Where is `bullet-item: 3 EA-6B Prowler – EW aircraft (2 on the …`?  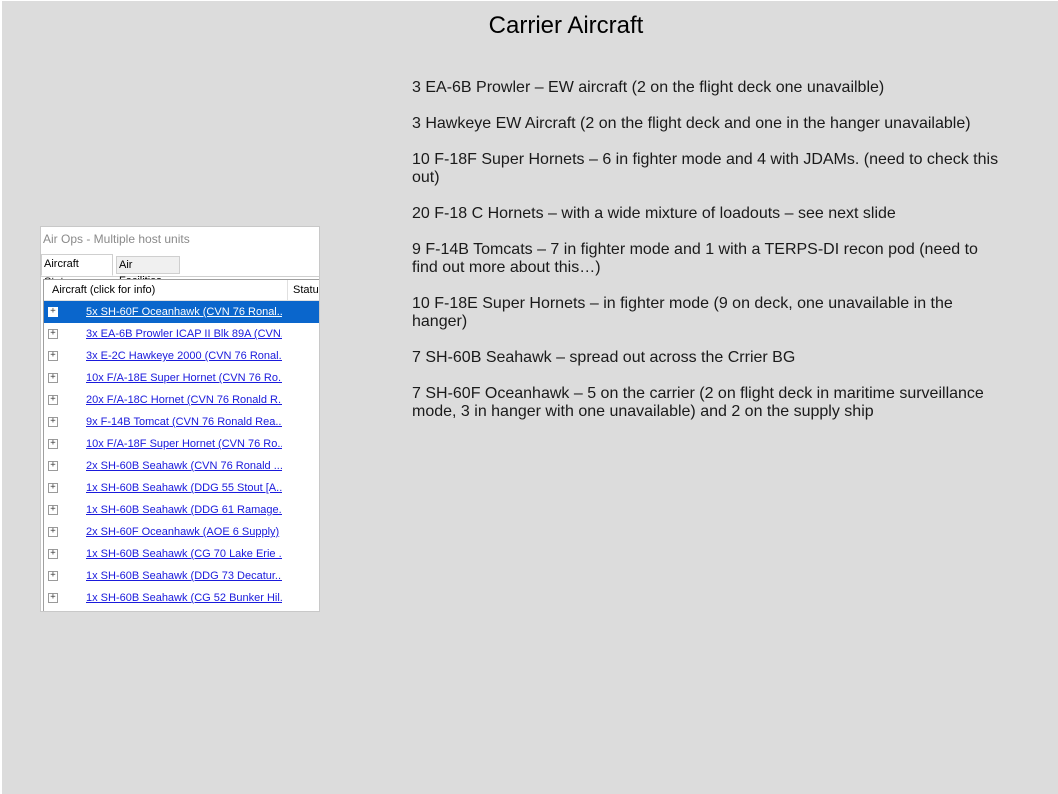
bullet-item: 3 EA-6B Prowler – EW aircraft (2 on the … is located at coordinates (648, 87).